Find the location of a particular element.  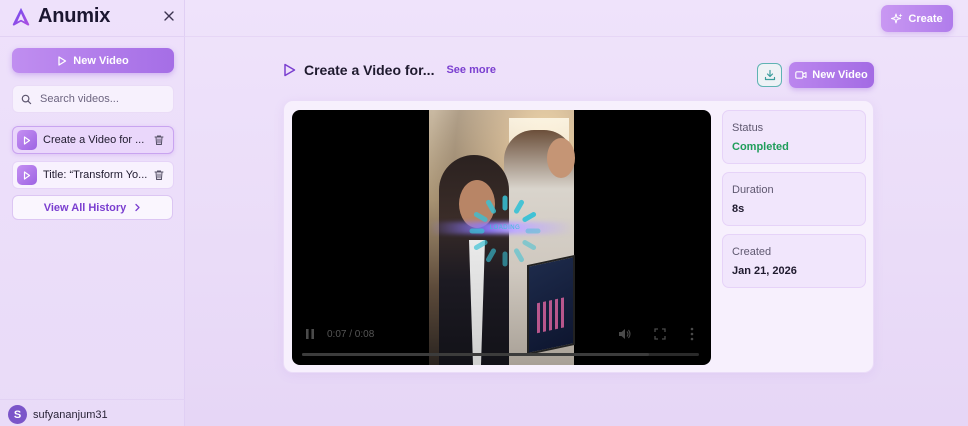

download-icon is located at coordinates (769, 75).